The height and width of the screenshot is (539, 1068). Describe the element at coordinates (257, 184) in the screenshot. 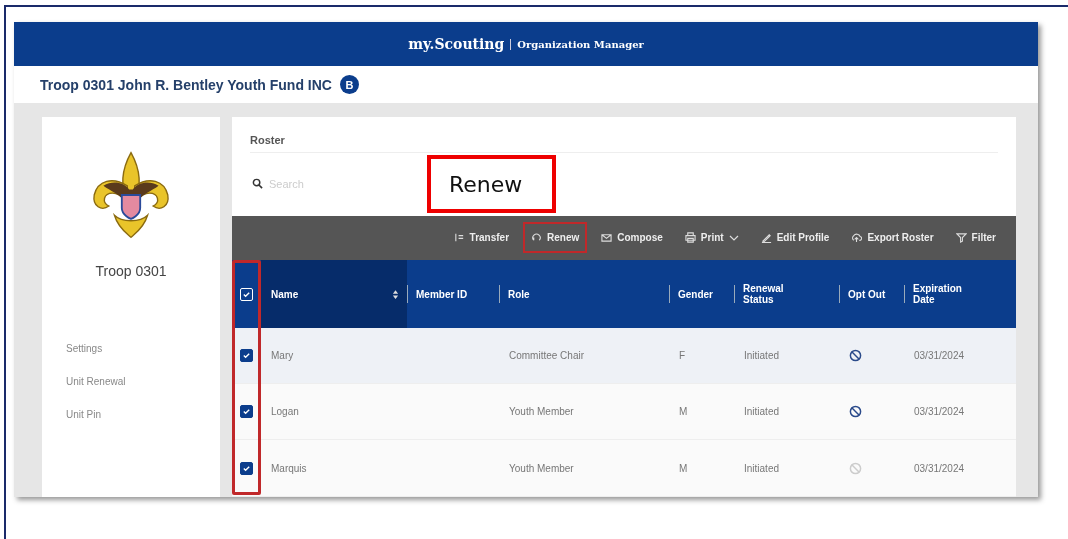

I see `search-icon` at that location.